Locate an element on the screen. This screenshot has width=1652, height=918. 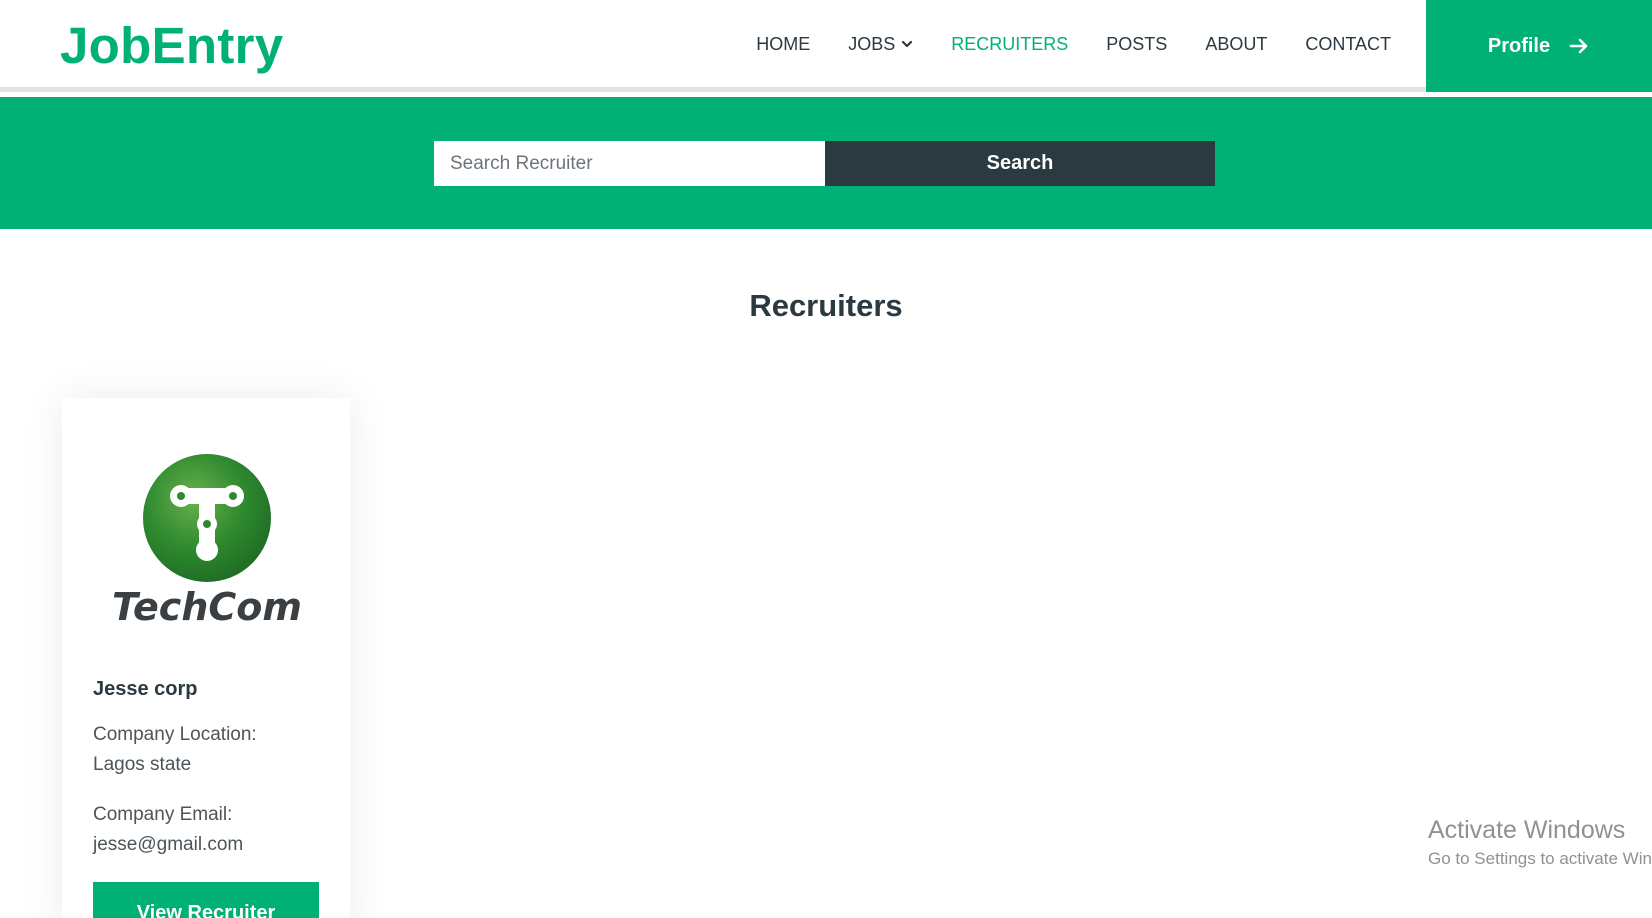
location-label: Company Location: is located at coordinates (175, 734).